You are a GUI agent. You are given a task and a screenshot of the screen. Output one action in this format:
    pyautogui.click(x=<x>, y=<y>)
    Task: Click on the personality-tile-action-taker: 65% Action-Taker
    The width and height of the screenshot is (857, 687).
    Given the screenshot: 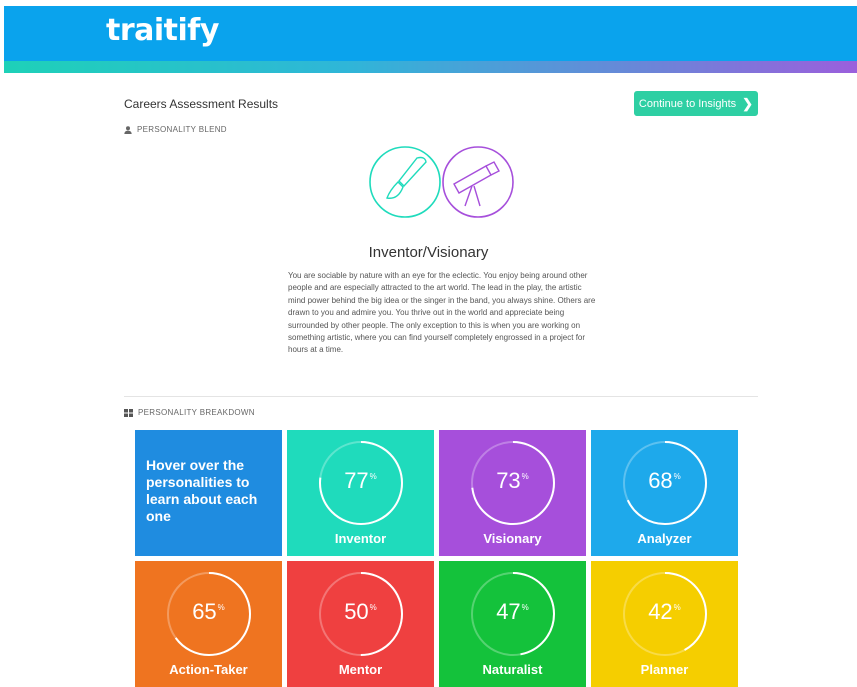 What is the action you would take?
    pyautogui.click(x=208, y=624)
    